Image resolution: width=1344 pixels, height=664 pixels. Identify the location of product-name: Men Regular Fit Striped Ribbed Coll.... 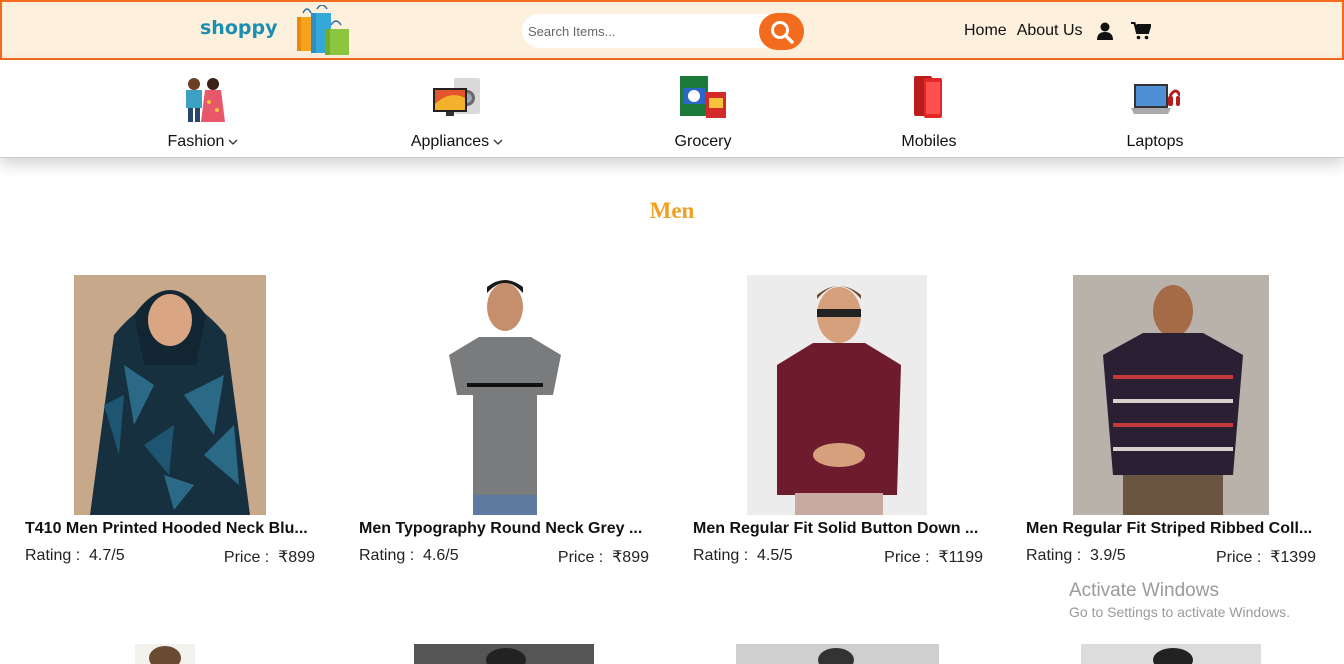
(1169, 528).